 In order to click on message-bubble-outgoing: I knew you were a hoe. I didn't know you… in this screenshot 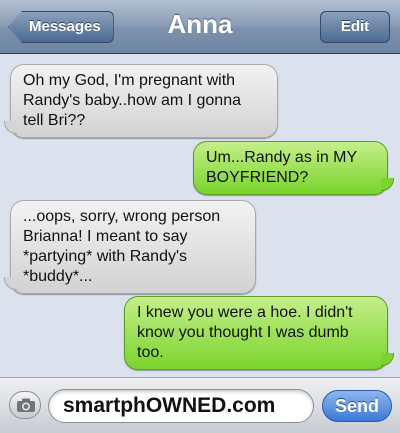, I will do `click(259, 333)`.